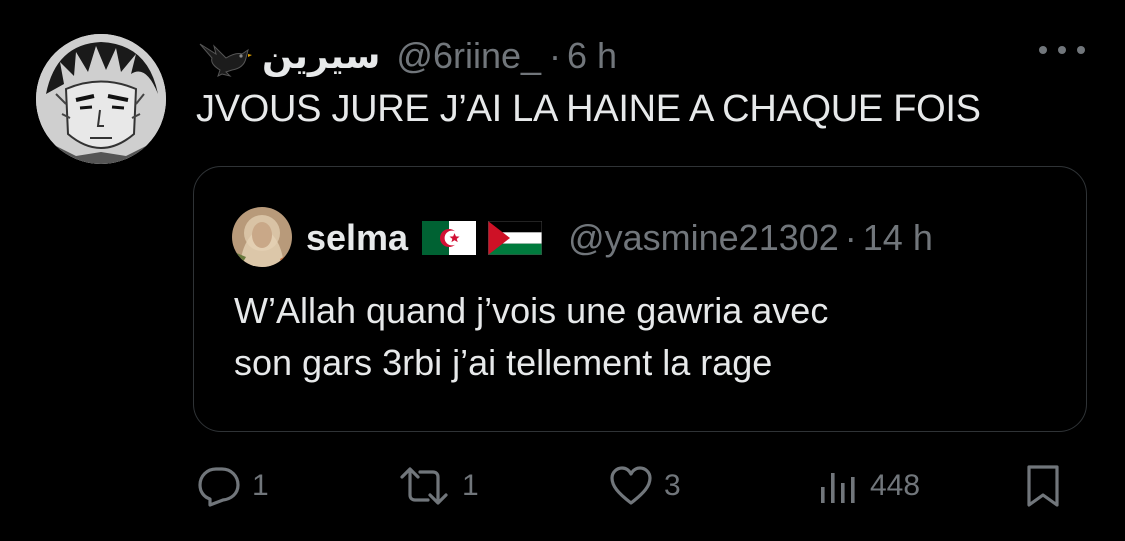 The height and width of the screenshot is (541, 1125). Describe the element at coordinates (562, 486) in the screenshot. I see `tweet-action-bar: 1 1 3 448` at that location.